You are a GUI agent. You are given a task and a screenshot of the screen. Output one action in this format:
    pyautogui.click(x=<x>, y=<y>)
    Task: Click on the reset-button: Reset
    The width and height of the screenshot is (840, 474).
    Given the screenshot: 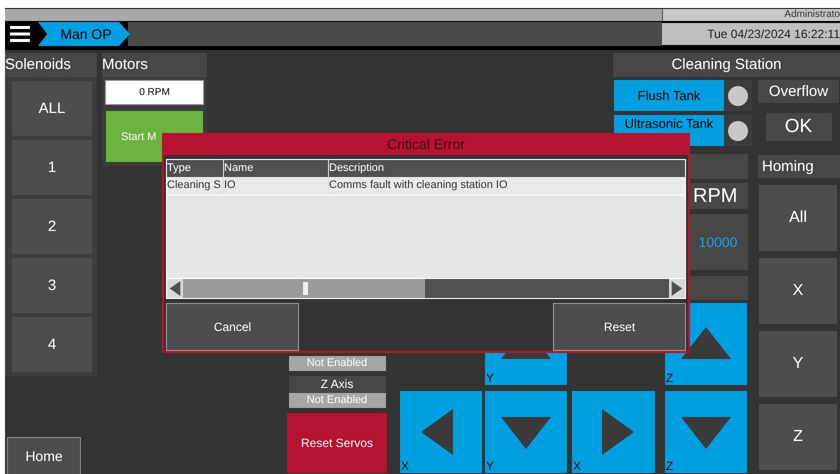 What is the action you would take?
    pyautogui.click(x=619, y=327)
    